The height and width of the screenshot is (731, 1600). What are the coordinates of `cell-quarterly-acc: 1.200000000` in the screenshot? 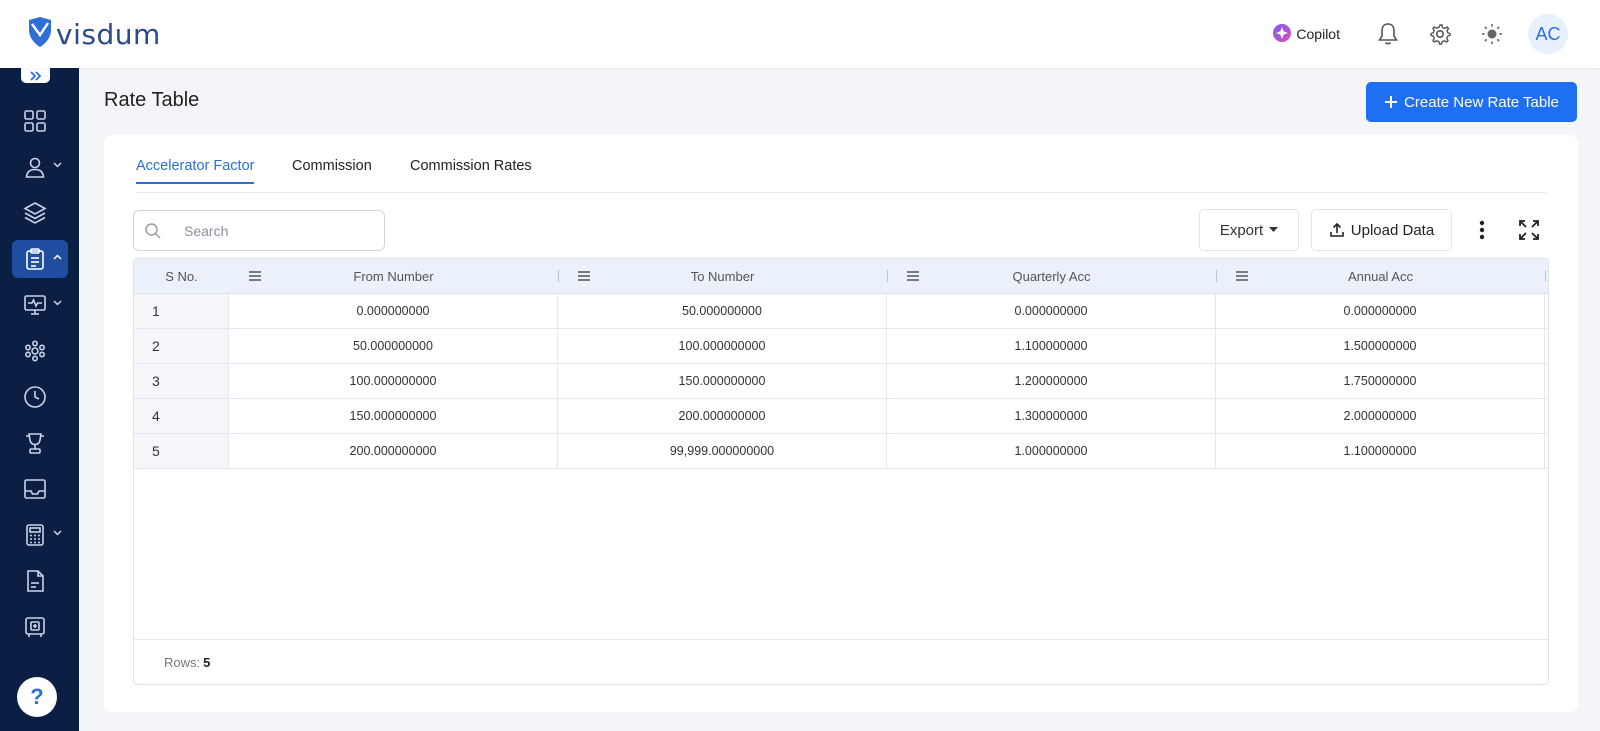 It's located at (1051, 381).